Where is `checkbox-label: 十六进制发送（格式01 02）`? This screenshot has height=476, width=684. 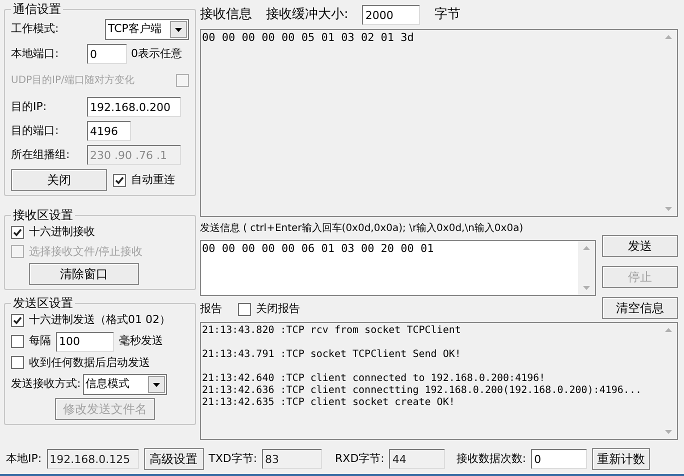
checkbox-label: 十六进制发送（格式01 02） is located at coordinates (99, 320).